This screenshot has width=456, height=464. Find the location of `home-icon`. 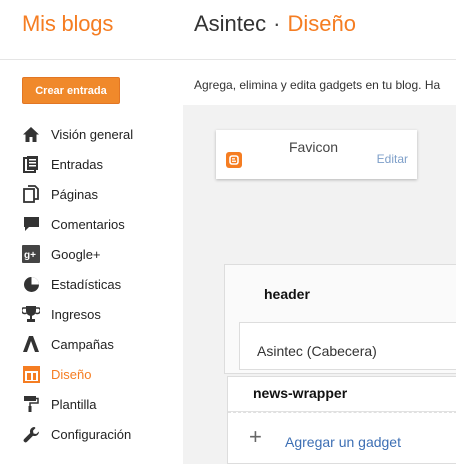

home-icon is located at coordinates (31, 134).